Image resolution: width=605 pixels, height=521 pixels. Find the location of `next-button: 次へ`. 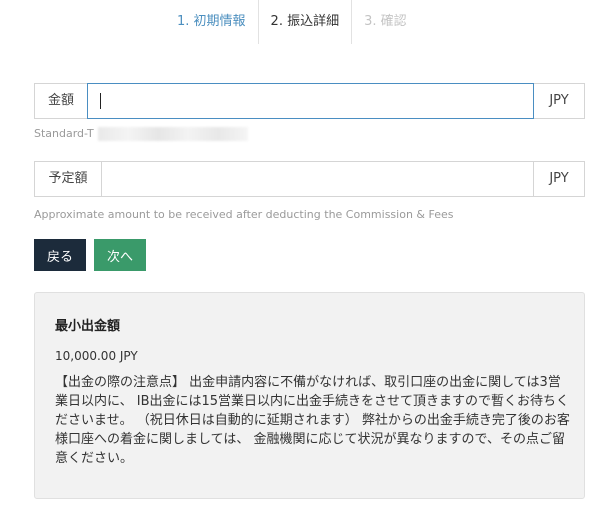

next-button: 次へ is located at coordinates (120, 255).